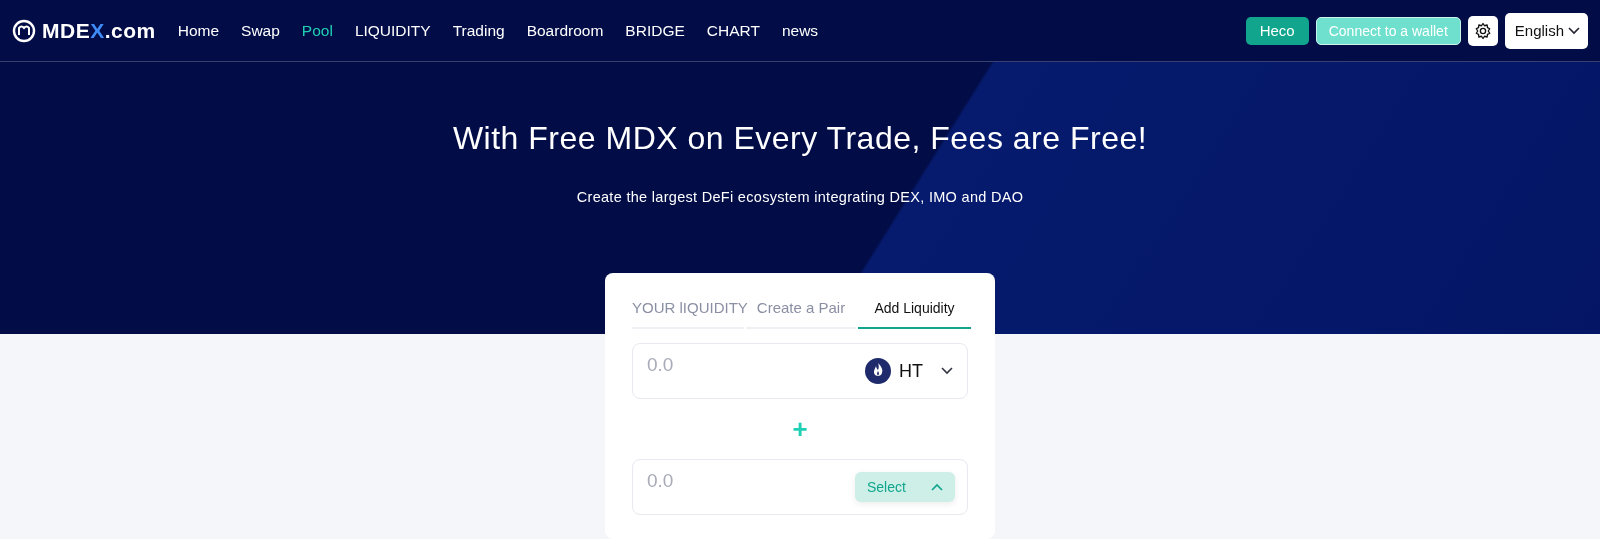 The width and height of the screenshot is (1600, 539). Describe the element at coordinates (914, 308) in the screenshot. I see `tab: Add Liquidity` at that location.